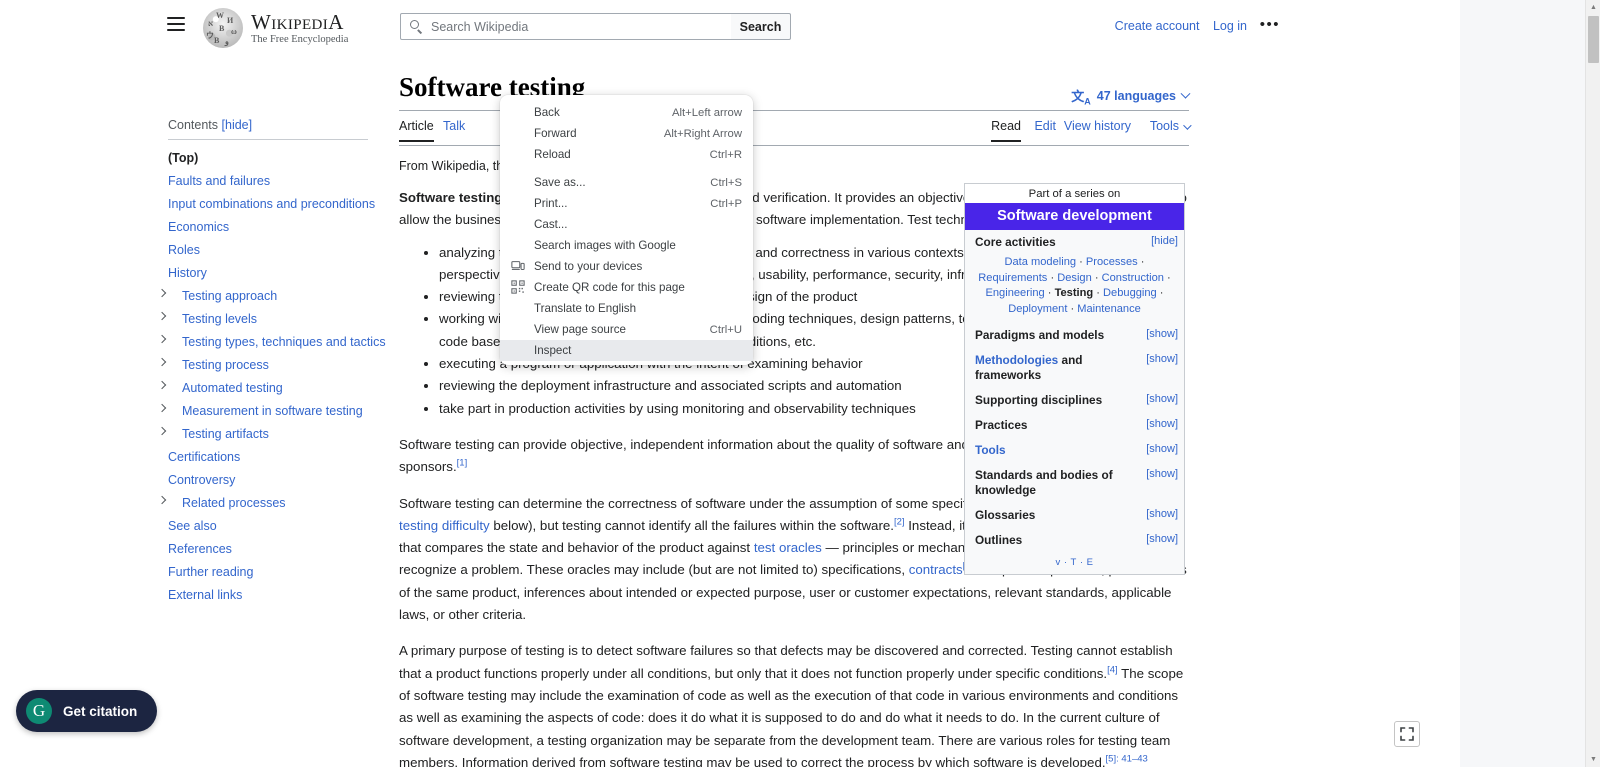 This screenshot has width=1600, height=767. Describe the element at coordinates (1130, 293) in the screenshot. I see `link-debugging: Debugging` at that location.